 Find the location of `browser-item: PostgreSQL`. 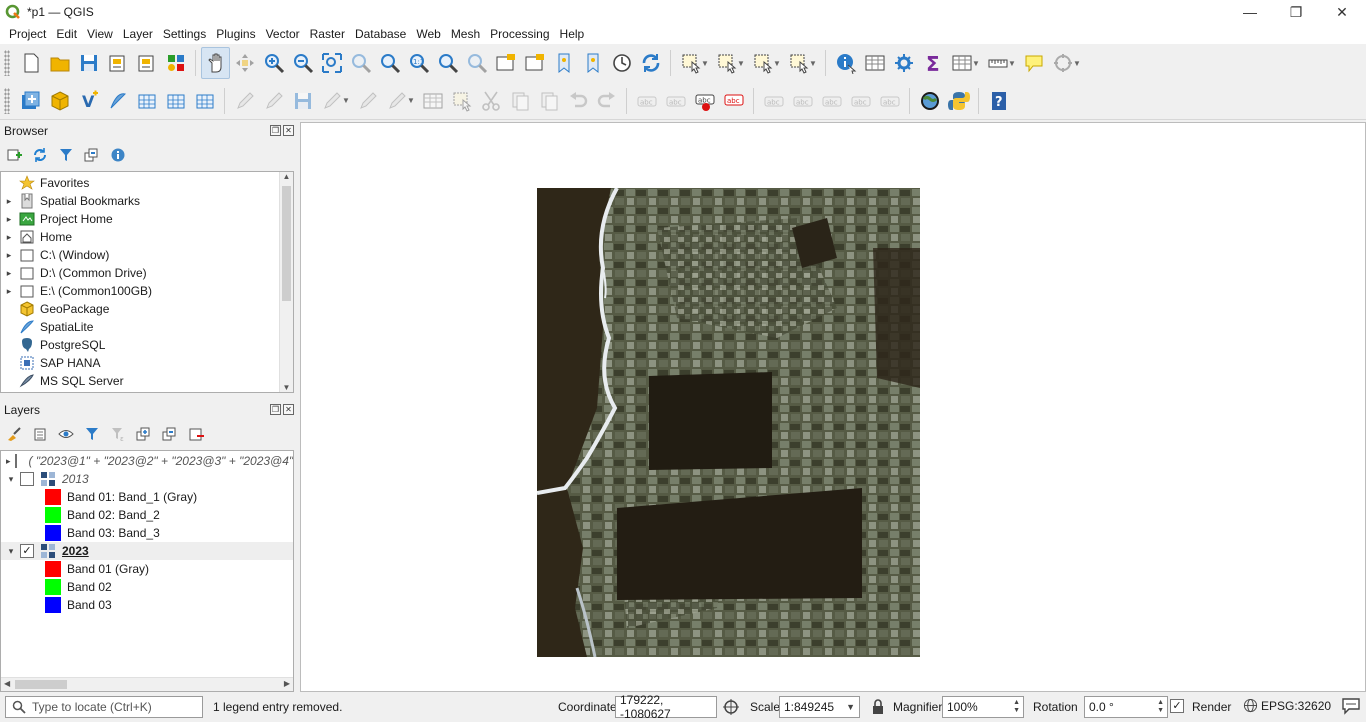

browser-item: PostgreSQL is located at coordinates (53, 345).